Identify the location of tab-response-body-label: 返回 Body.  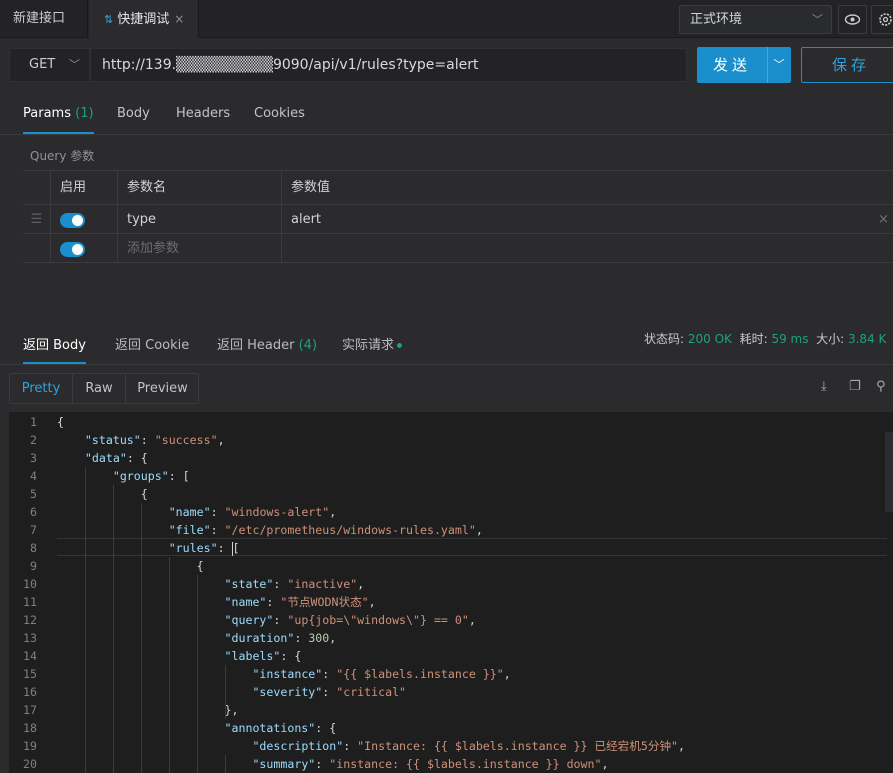
(54, 345).